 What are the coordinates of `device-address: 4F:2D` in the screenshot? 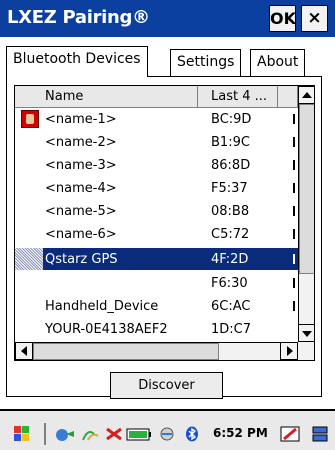 It's located at (230, 259).